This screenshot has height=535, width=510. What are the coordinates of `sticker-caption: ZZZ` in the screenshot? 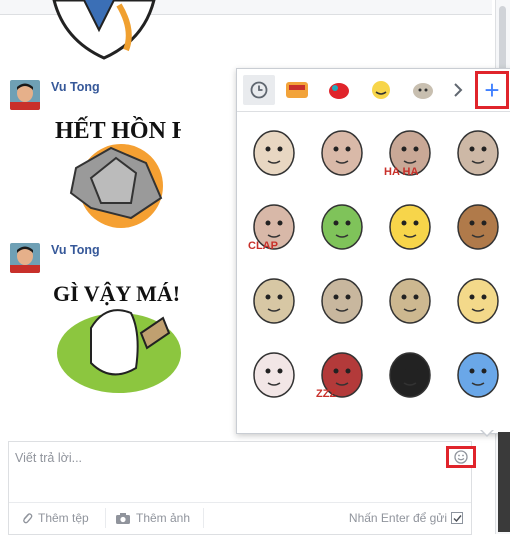 It's located at (326, 394).